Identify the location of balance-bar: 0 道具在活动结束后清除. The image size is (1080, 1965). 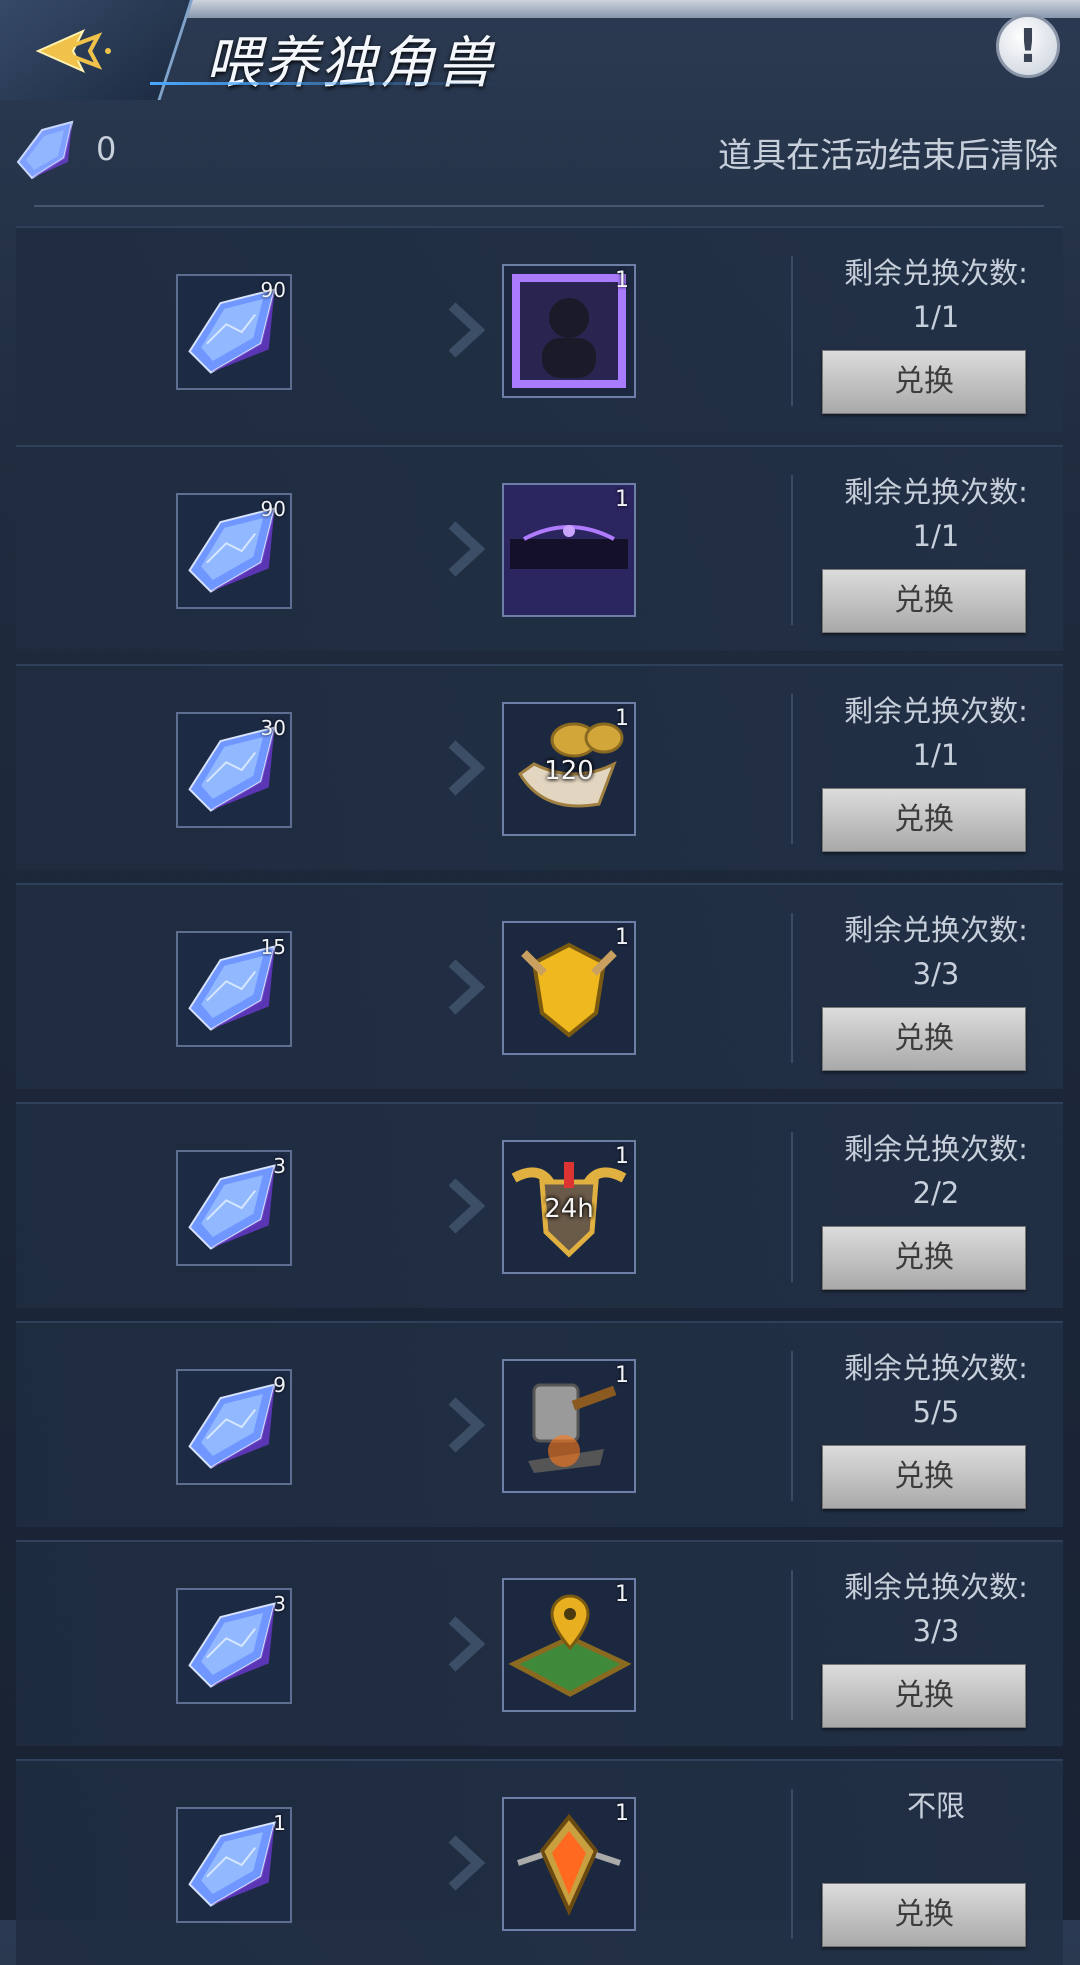
(540, 150).